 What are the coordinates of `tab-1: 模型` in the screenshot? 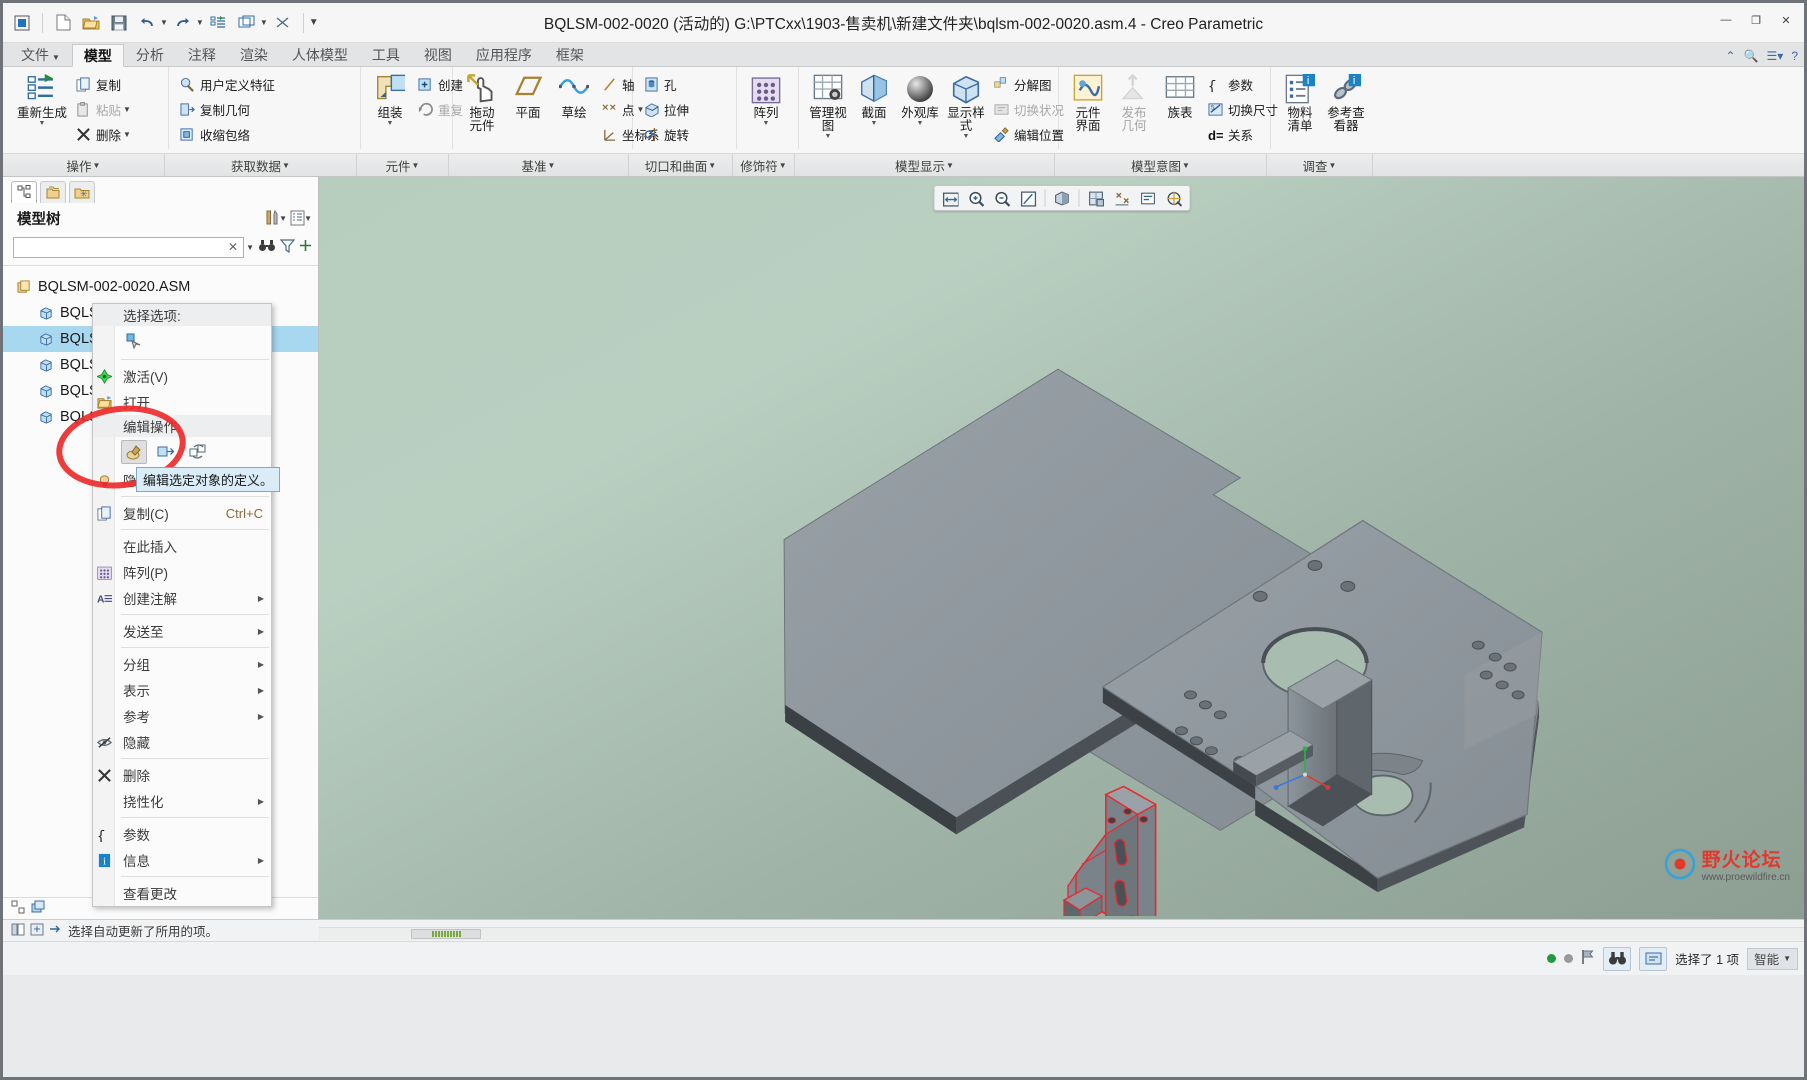 It's located at (97, 55).